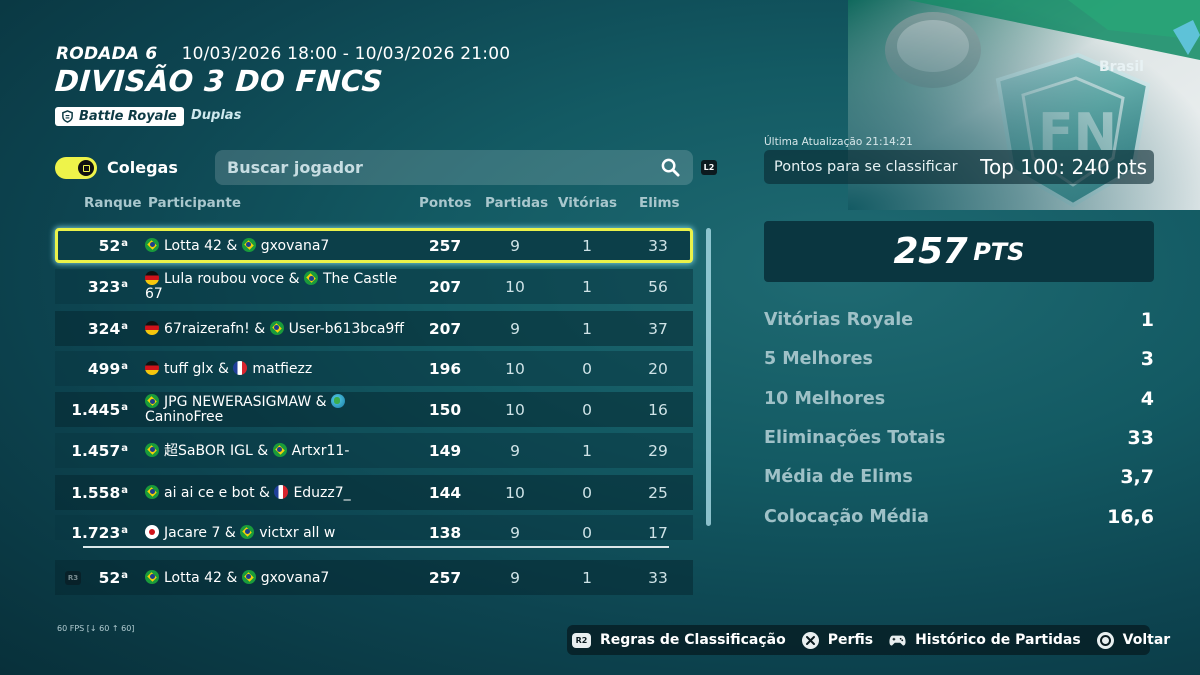  What do you see at coordinates (658, 328) in the screenshot?
I see `row-elims: 37` at bounding box center [658, 328].